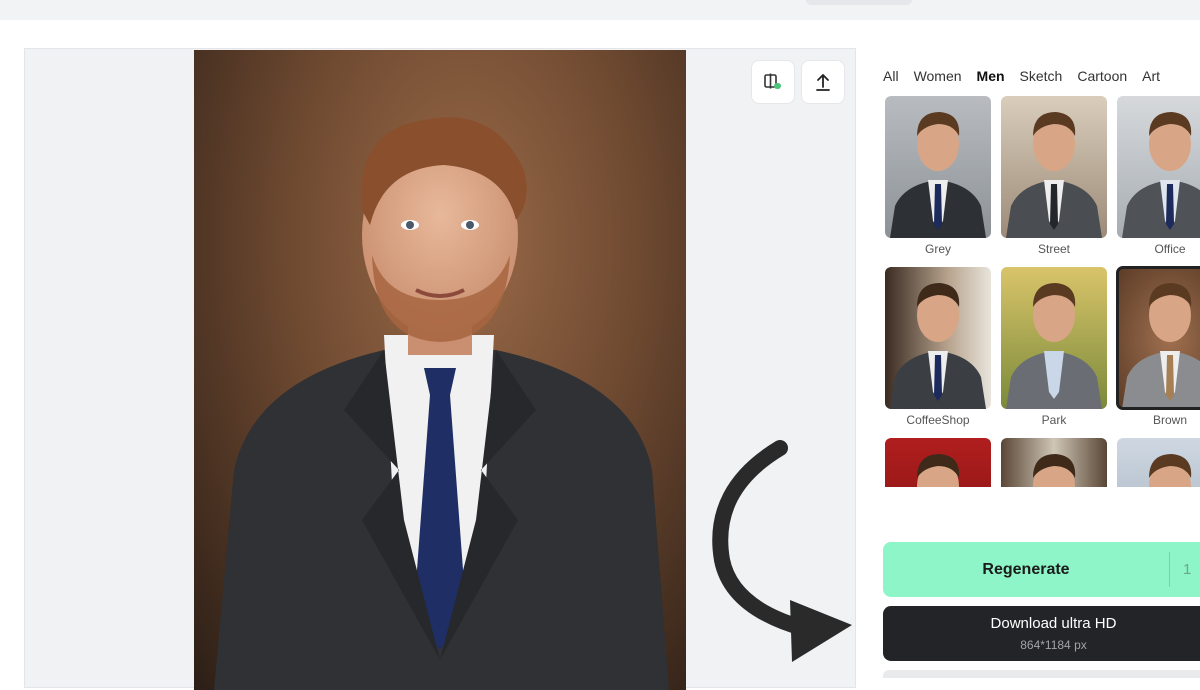  Describe the element at coordinates (1053, 249) in the screenshot. I see `style-label-street: Street` at that location.